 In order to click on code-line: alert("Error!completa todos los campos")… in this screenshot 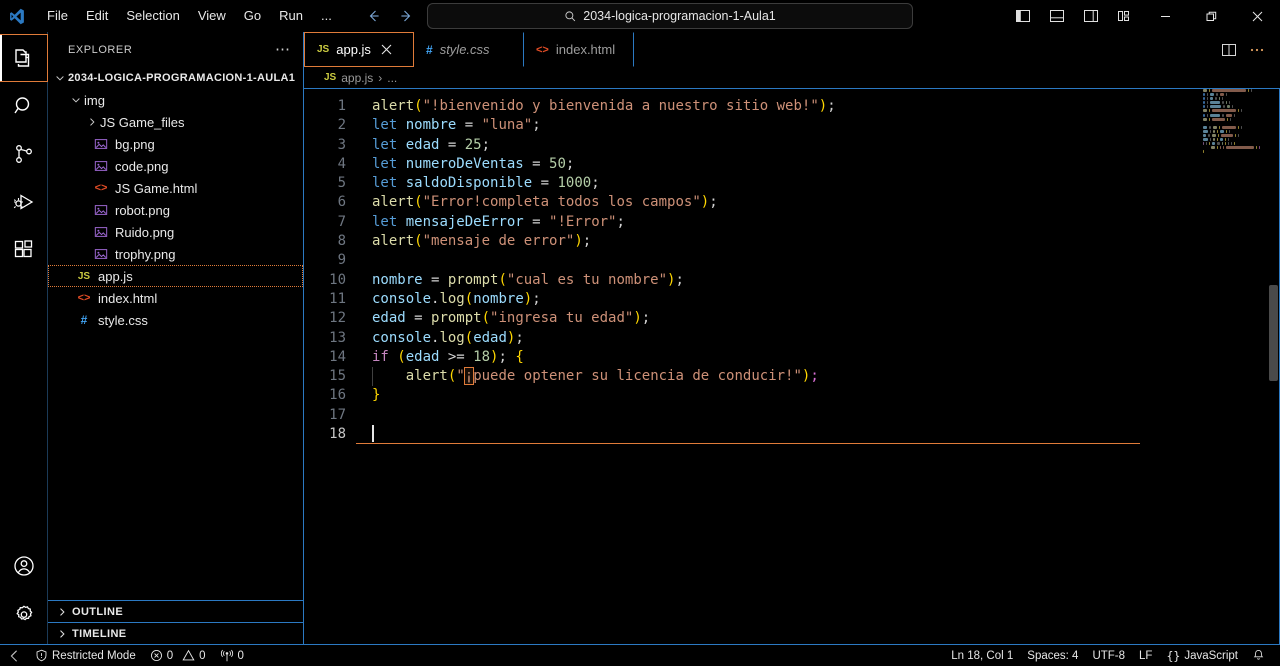, I will do `click(818, 202)`.